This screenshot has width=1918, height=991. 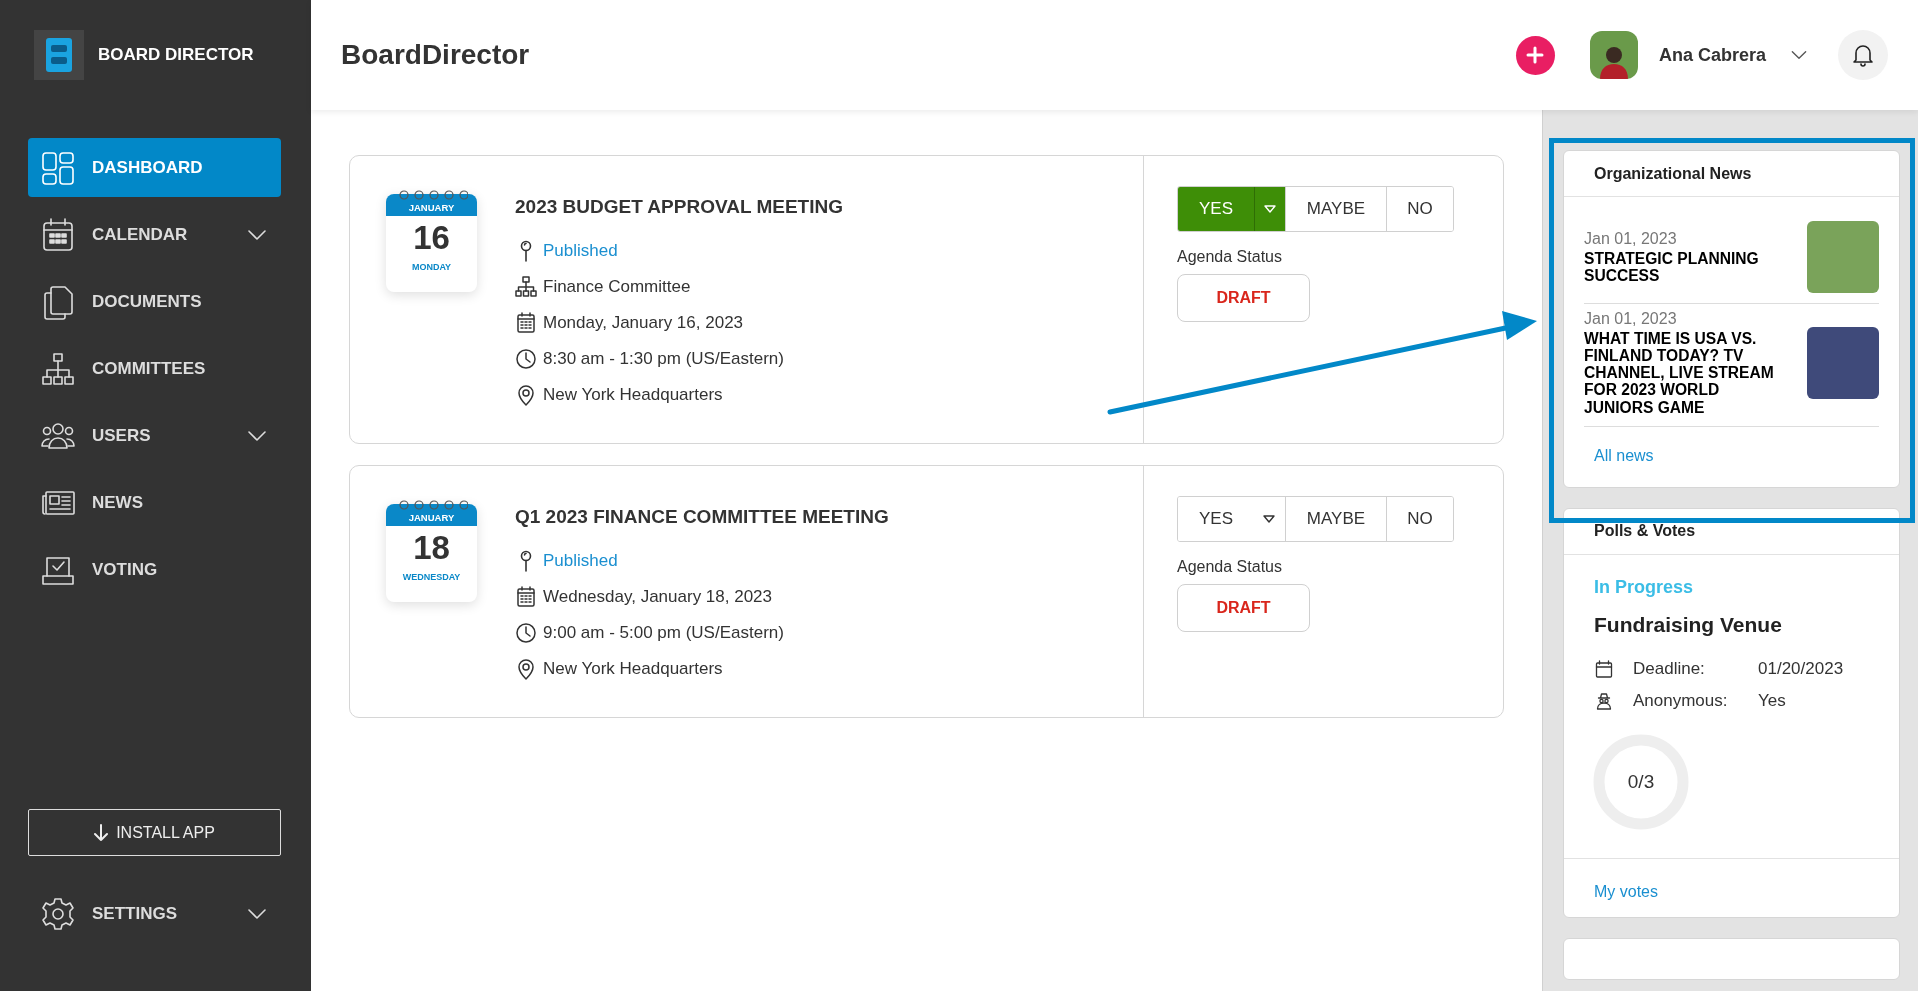 I want to click on sidebar-item: NEWS, so click(x=154, y=502).